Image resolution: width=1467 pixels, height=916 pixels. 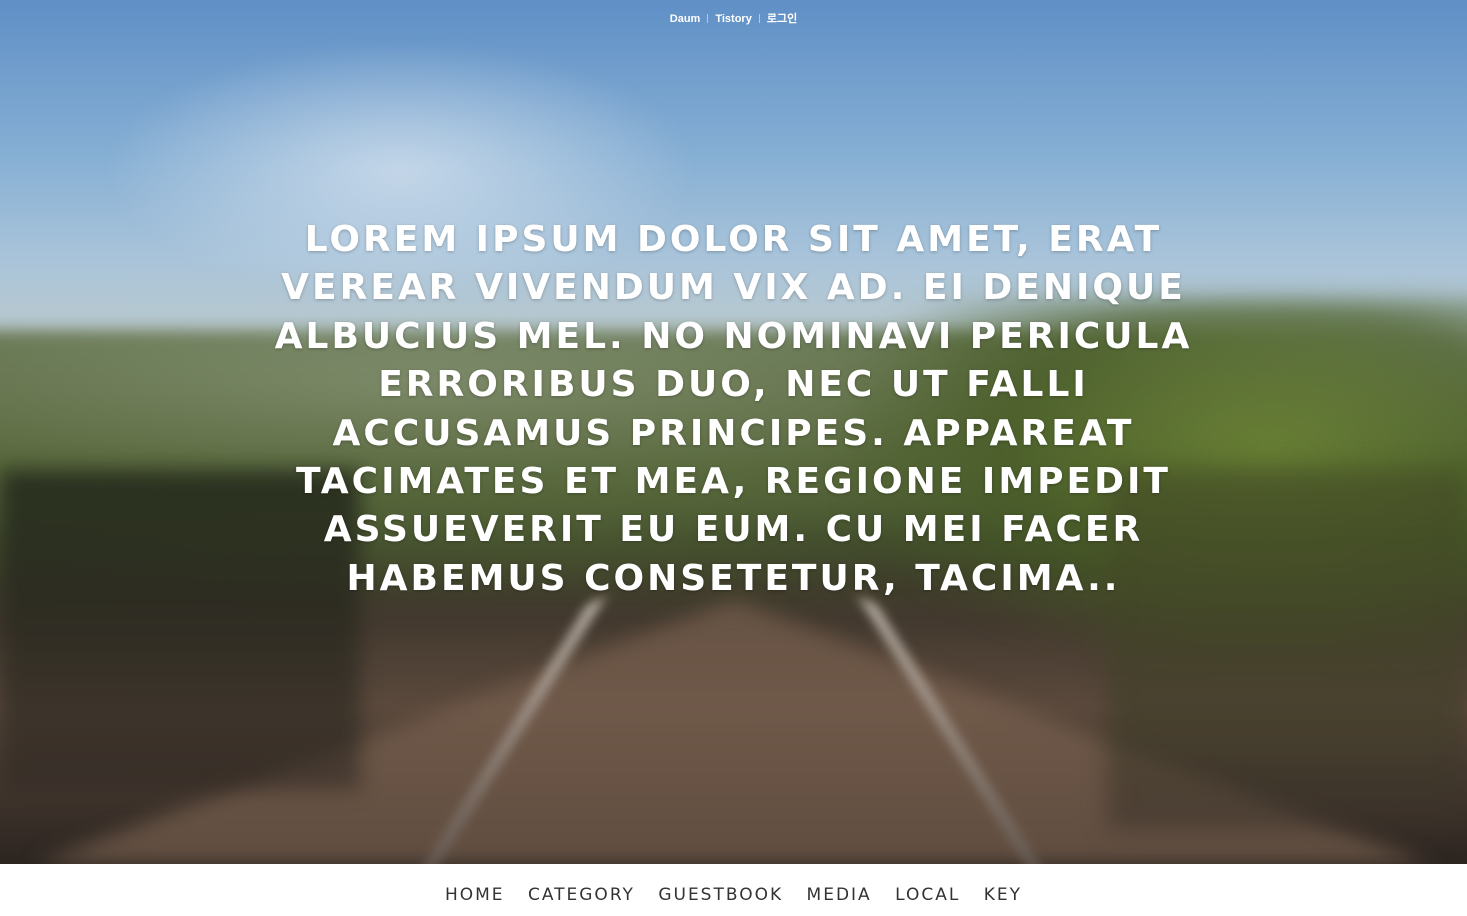 What do you see at coordinates (685, 19) in the screenshot?
I see `daum-link: Daum` at bounding box center [685, 19].